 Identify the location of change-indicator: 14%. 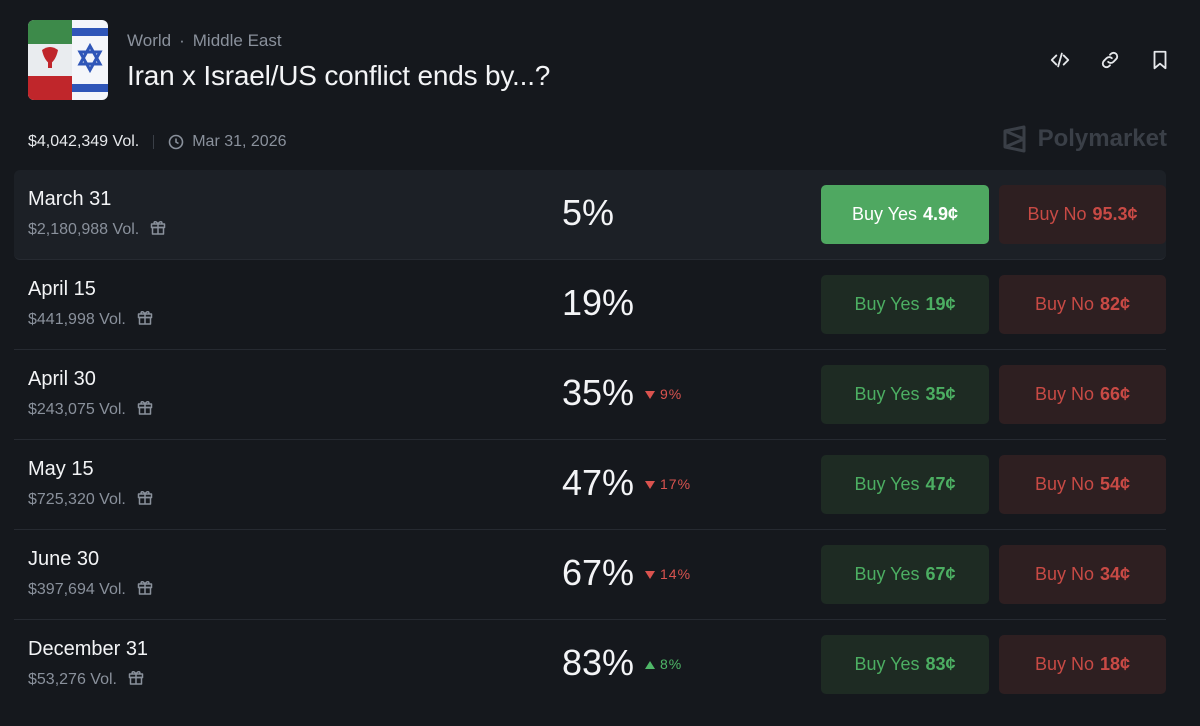
(668, 574).